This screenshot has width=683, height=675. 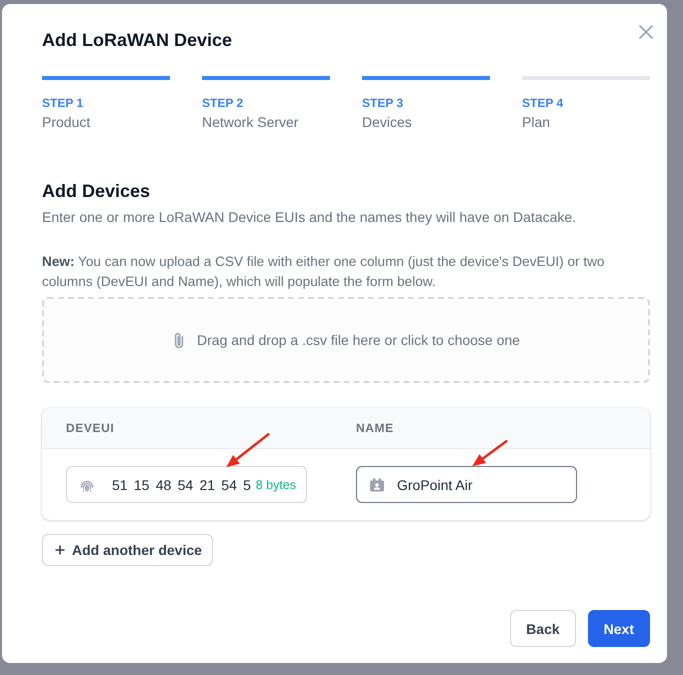 What do you see at coordinates (90, 428) in the screenshot?
I see `column-header: DEVEUI` at bounding box center [90, 428].